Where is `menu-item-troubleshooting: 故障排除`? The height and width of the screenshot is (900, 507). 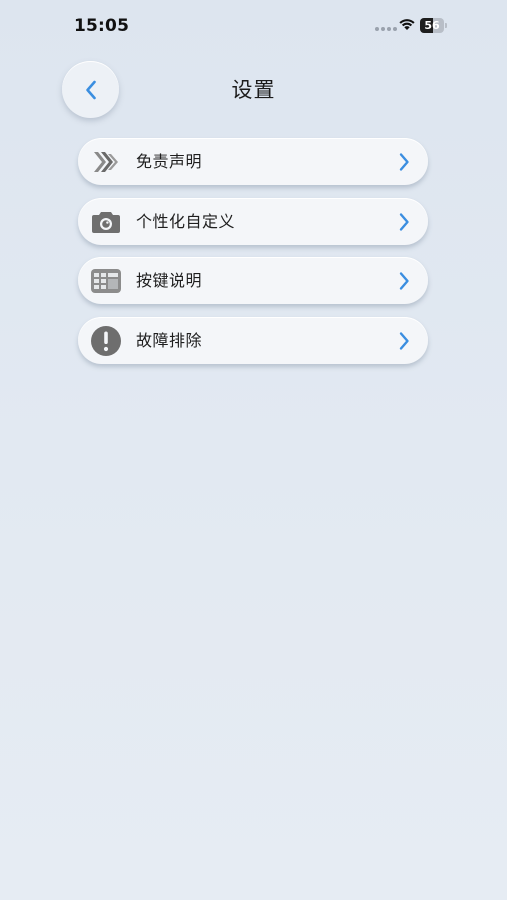
menu-item-troubleshooting: 故障排除 is located at coordinates (253, 340).